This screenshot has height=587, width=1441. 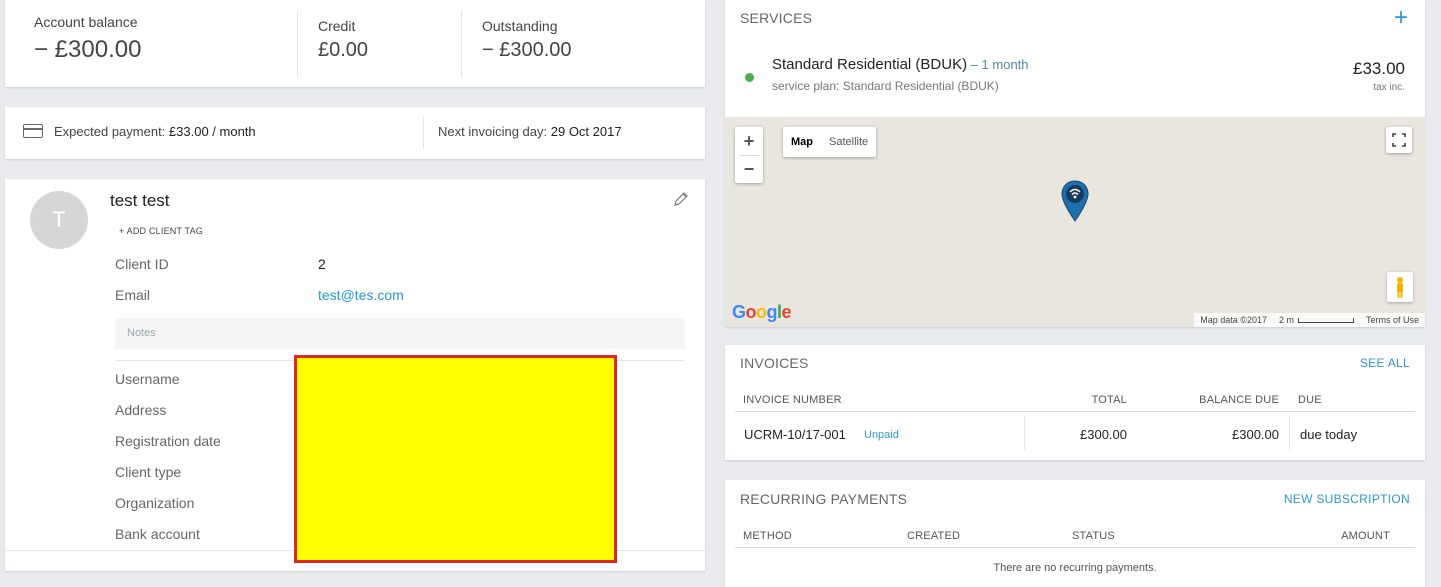 I want to click on invoice-total: £300.00, so click(x=1103, y=434).